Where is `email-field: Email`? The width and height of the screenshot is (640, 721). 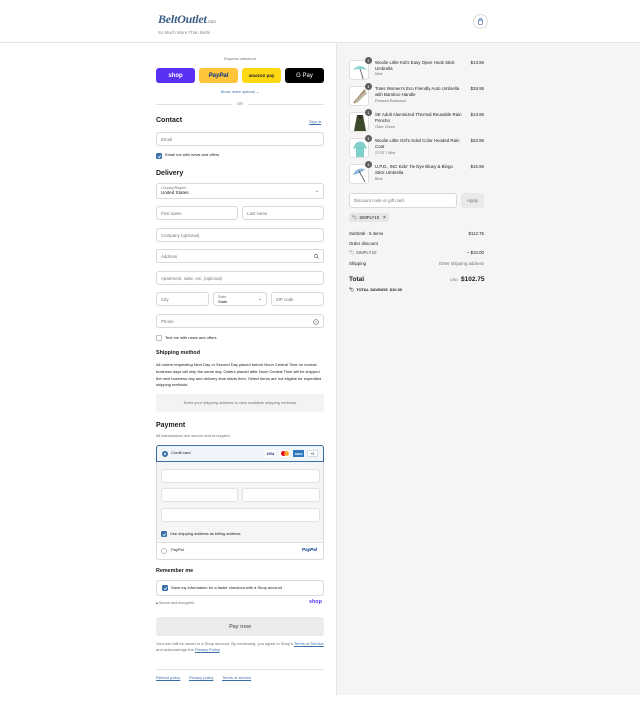
email-field: Email is located at coordinates (240, 139).